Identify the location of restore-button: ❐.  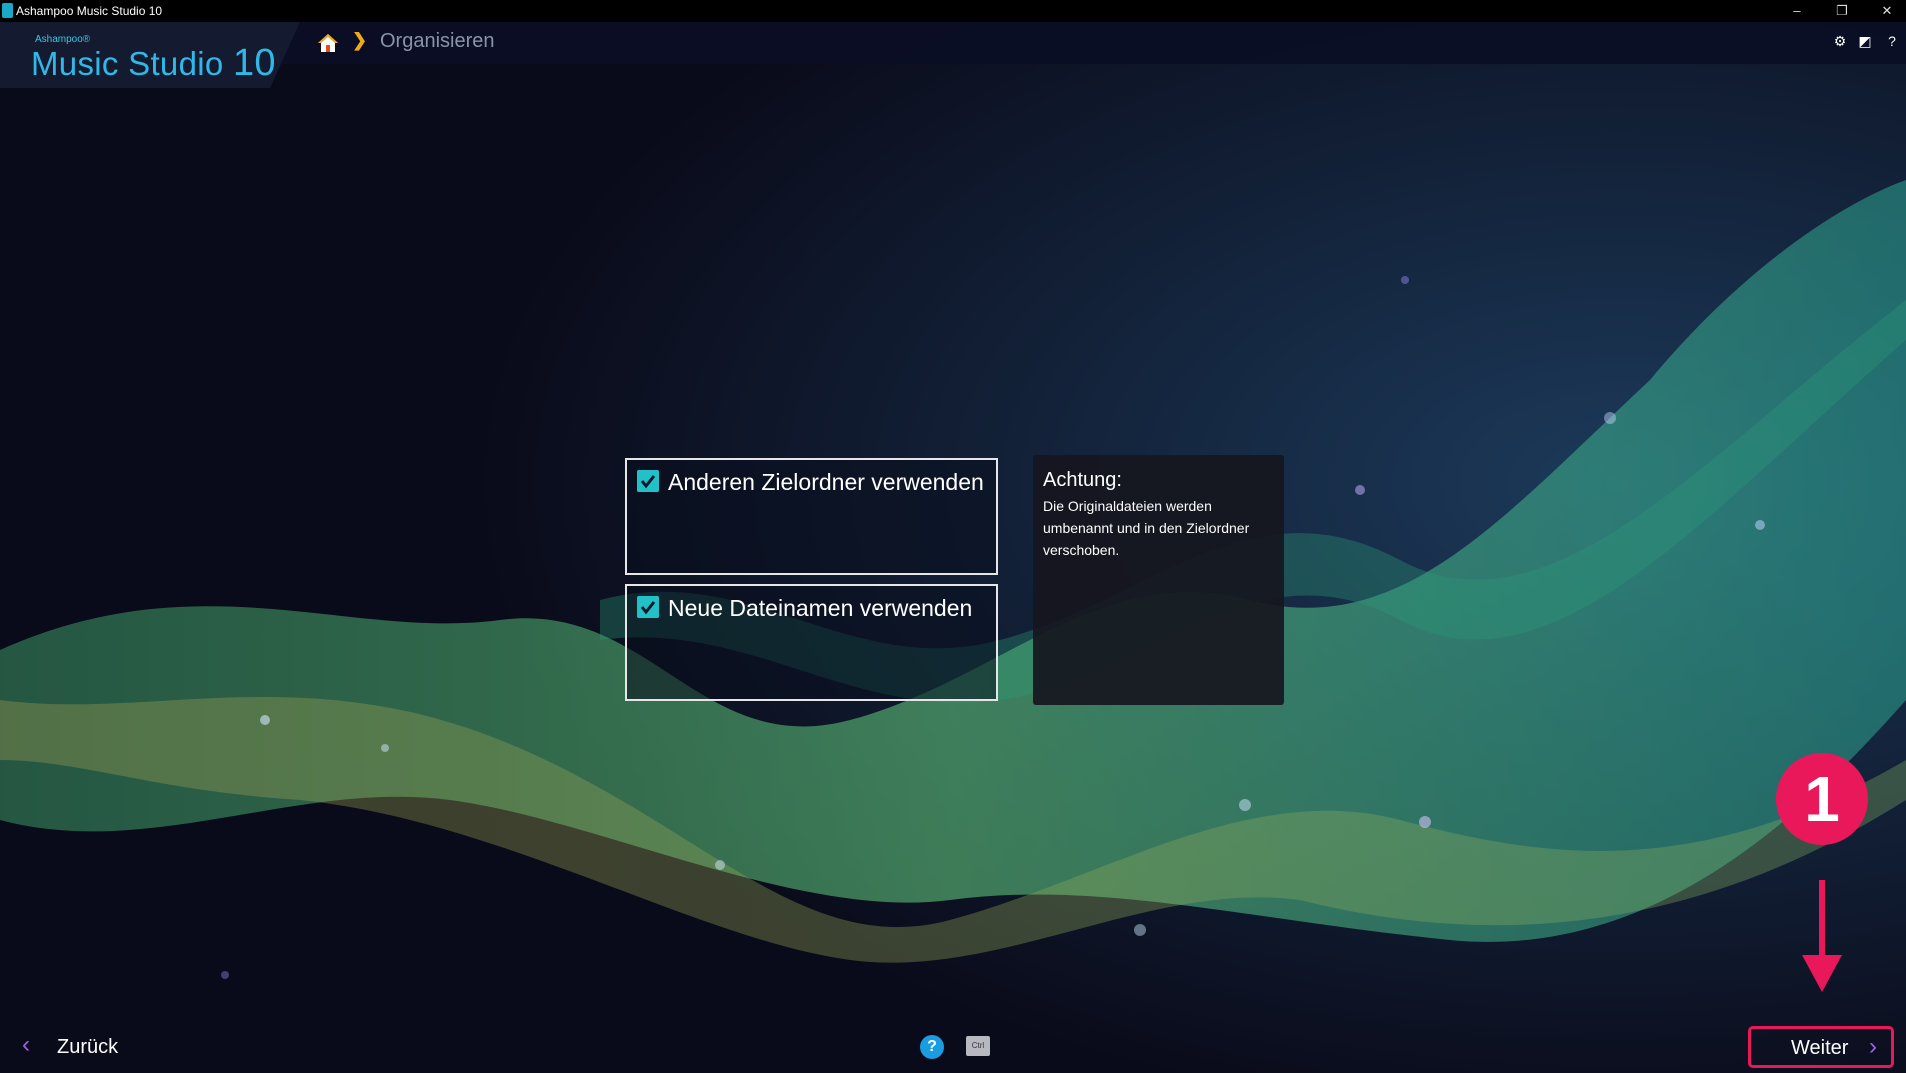
(1842, 11).